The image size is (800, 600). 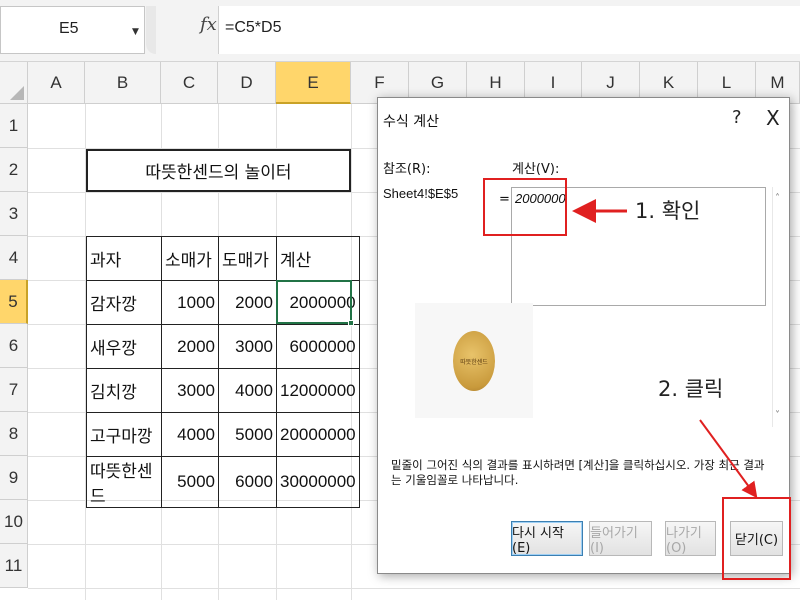 I want to click on row-header-11: 11, so click(x=14, y=566).